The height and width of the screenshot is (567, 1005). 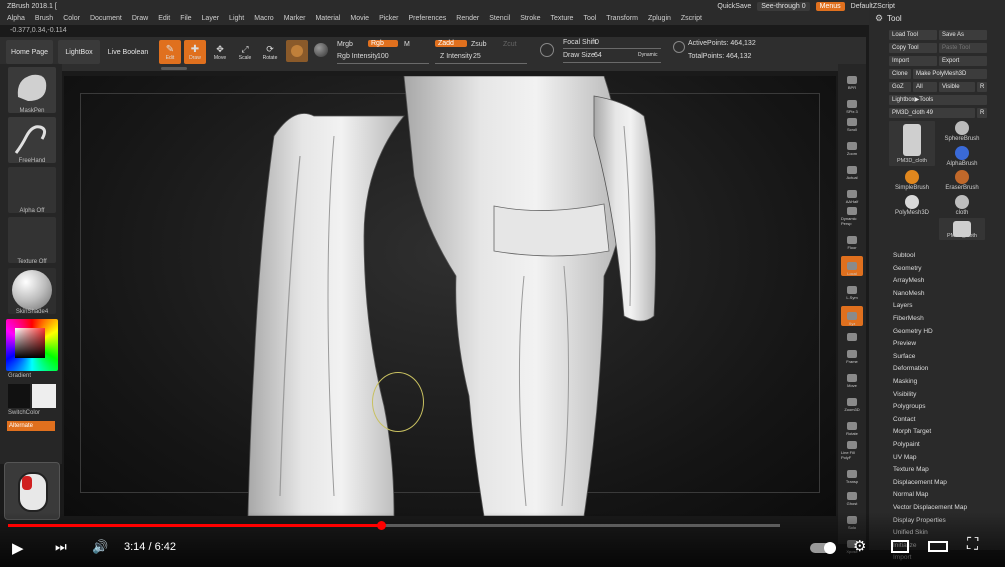 What do you see at coordinates (195, 52) in the screenshot?
I see `draw-button: ✚ Draw` at bounding box center [195, 52].